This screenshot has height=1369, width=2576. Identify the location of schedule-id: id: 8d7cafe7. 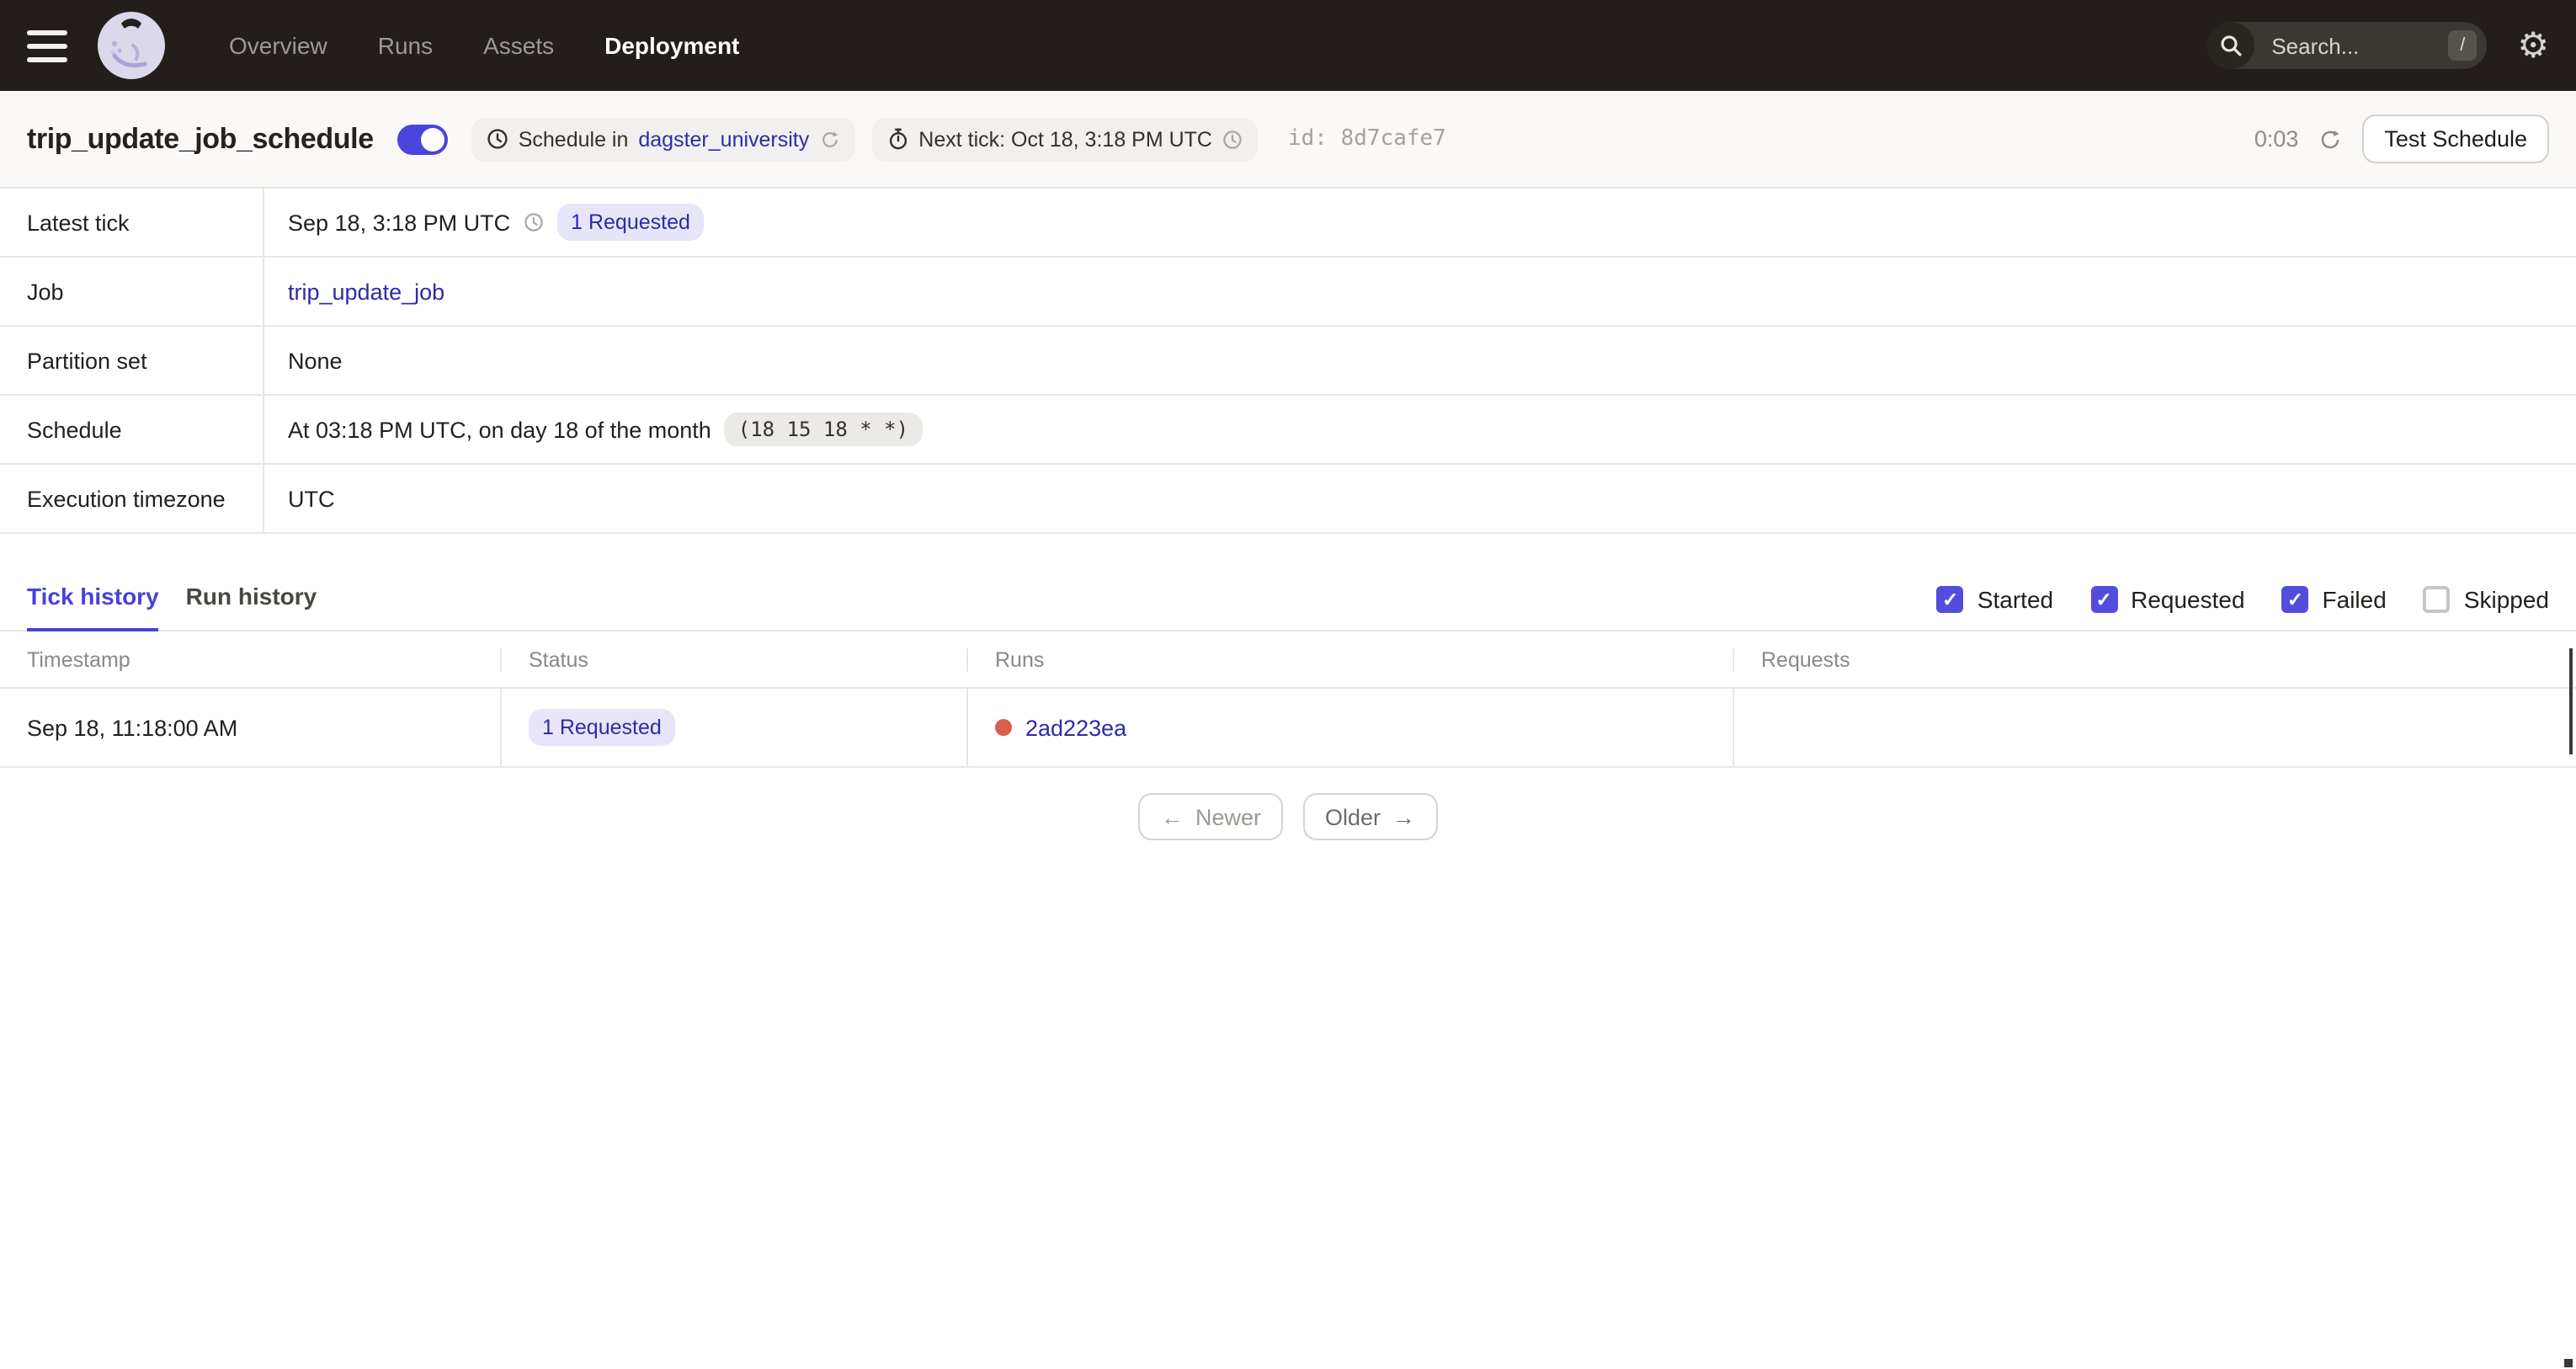
(1367, 139).